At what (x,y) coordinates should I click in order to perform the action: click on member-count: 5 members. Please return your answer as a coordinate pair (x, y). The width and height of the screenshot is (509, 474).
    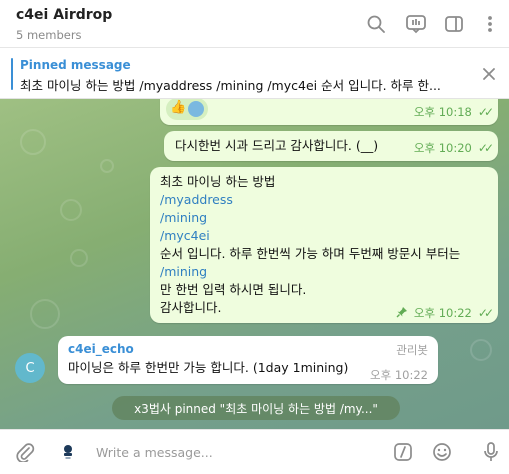
    Looking at the image, I should click on (49, 35).